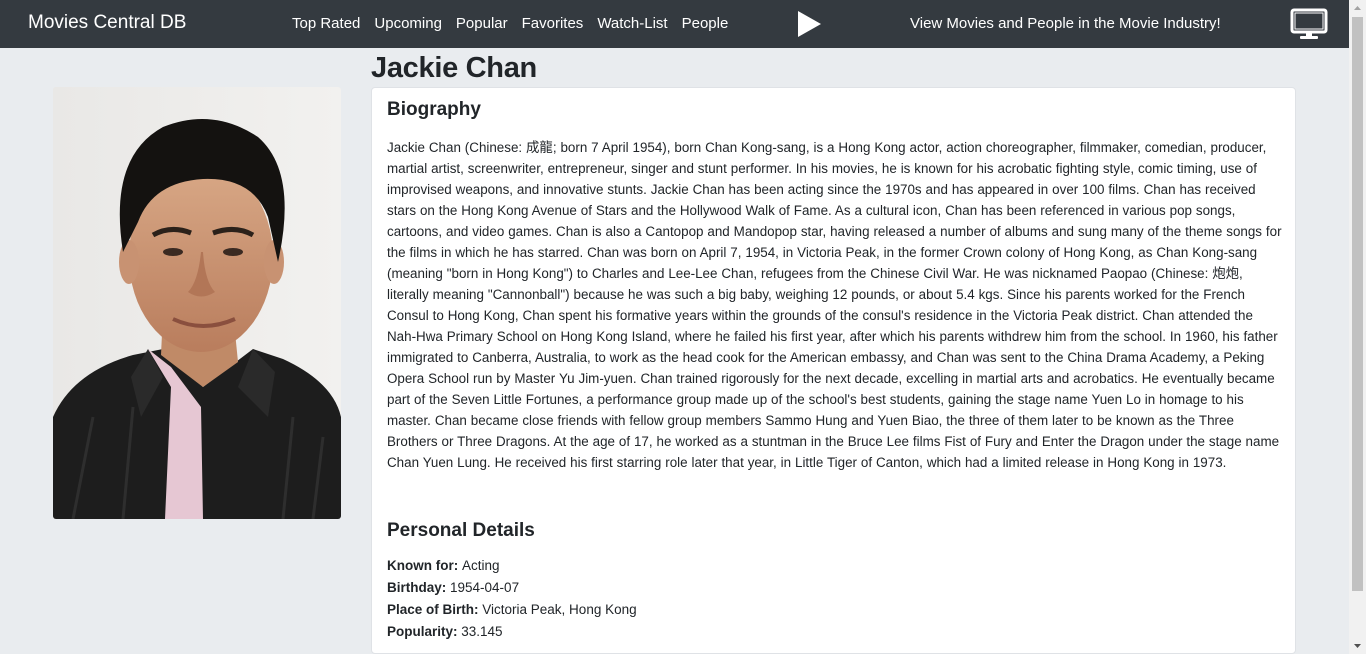 This screenshot has height=654, width=1366. What do you see at coordinates (705, 23) in the screenshot?
I see `nav-link-people: People` at bounding box center [705, 23].